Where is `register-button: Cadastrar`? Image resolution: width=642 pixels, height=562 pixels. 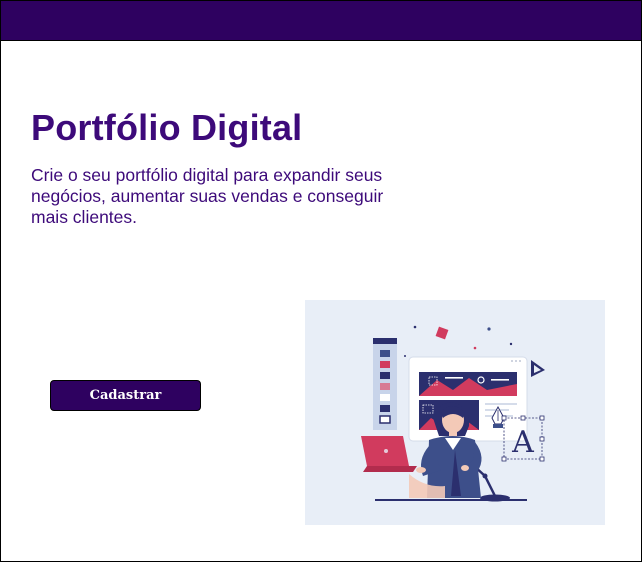
register-button: Cadastrar is located at coordinates (125, 395).